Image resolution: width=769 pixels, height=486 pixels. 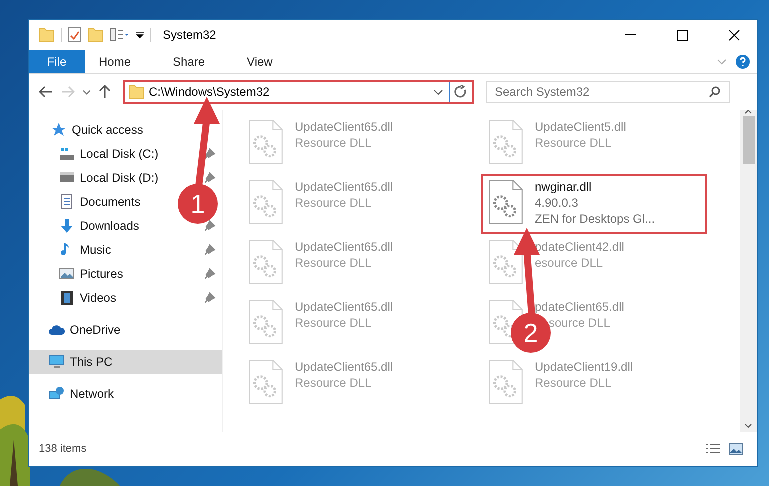 I want to click on network-icon, so click(x=57, y=394).